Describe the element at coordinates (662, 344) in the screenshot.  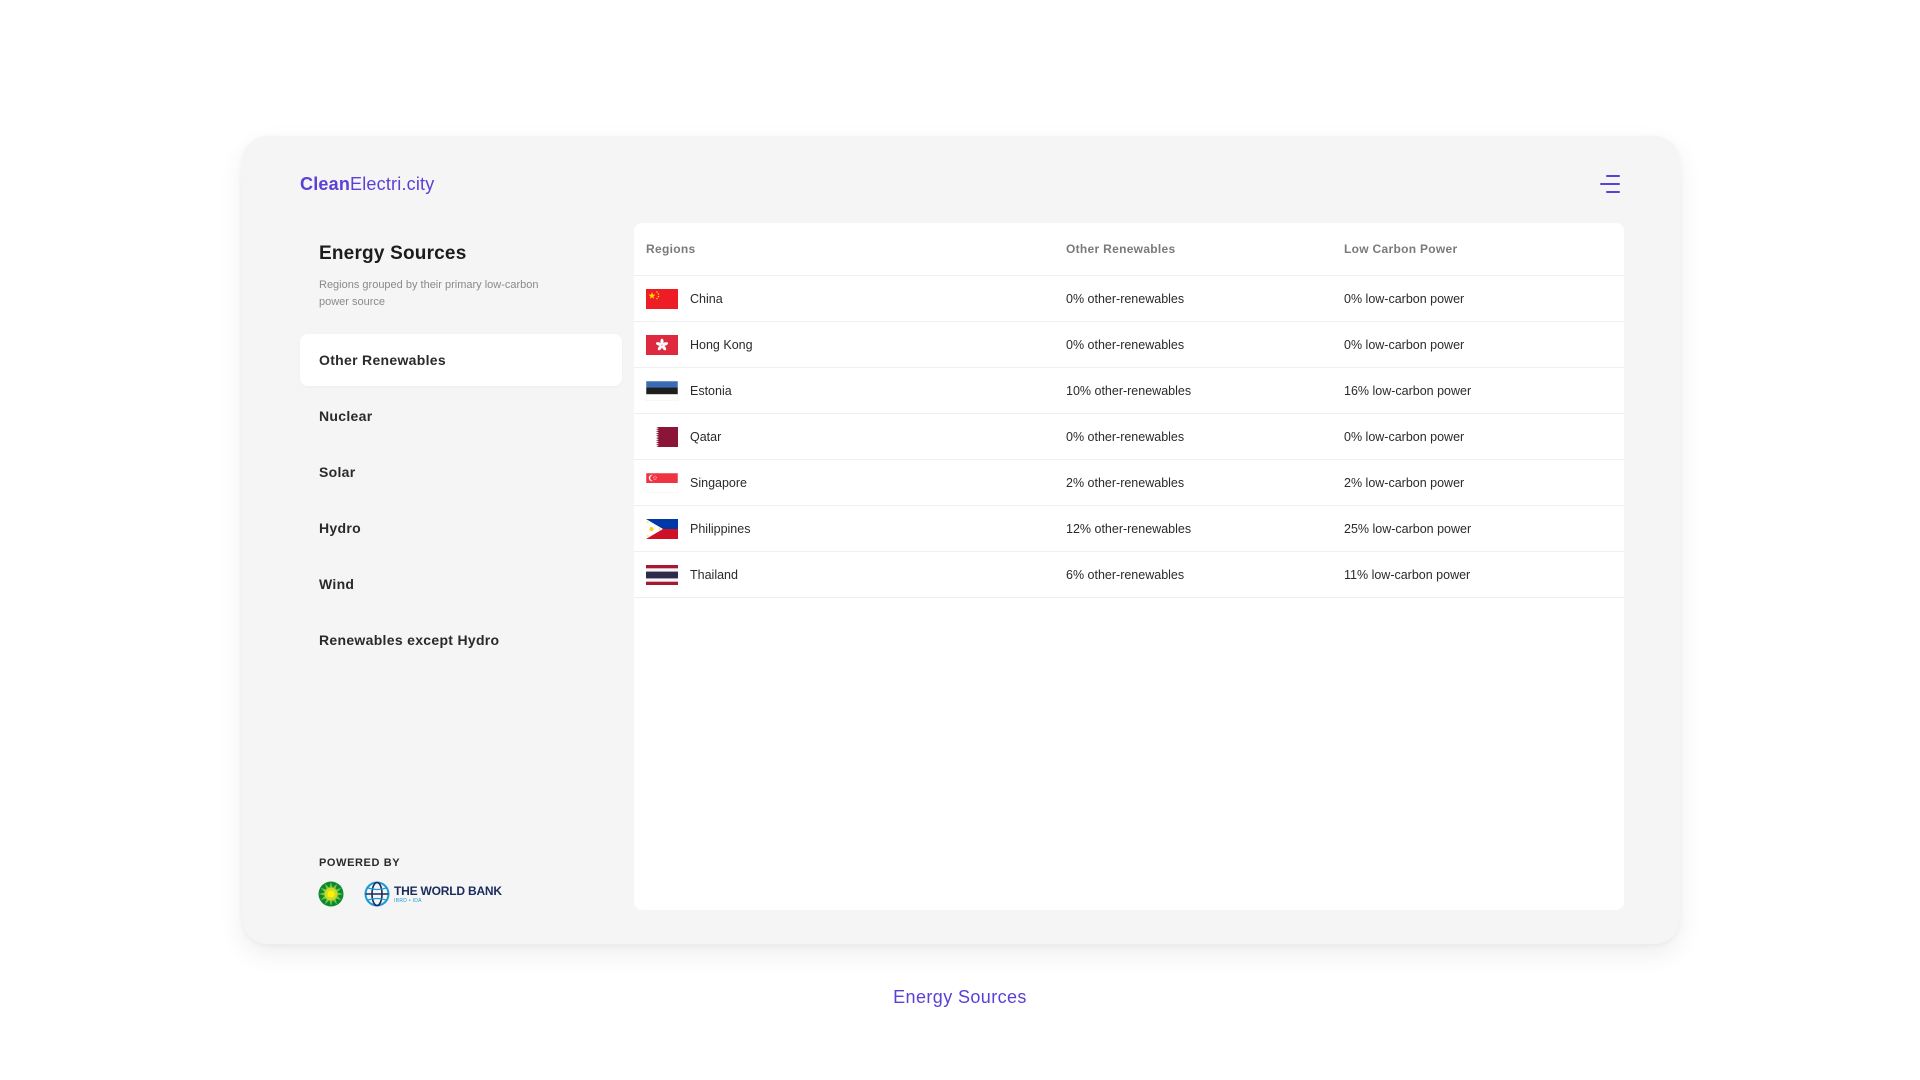
I see `flag-hong-kong-icon` at that location.